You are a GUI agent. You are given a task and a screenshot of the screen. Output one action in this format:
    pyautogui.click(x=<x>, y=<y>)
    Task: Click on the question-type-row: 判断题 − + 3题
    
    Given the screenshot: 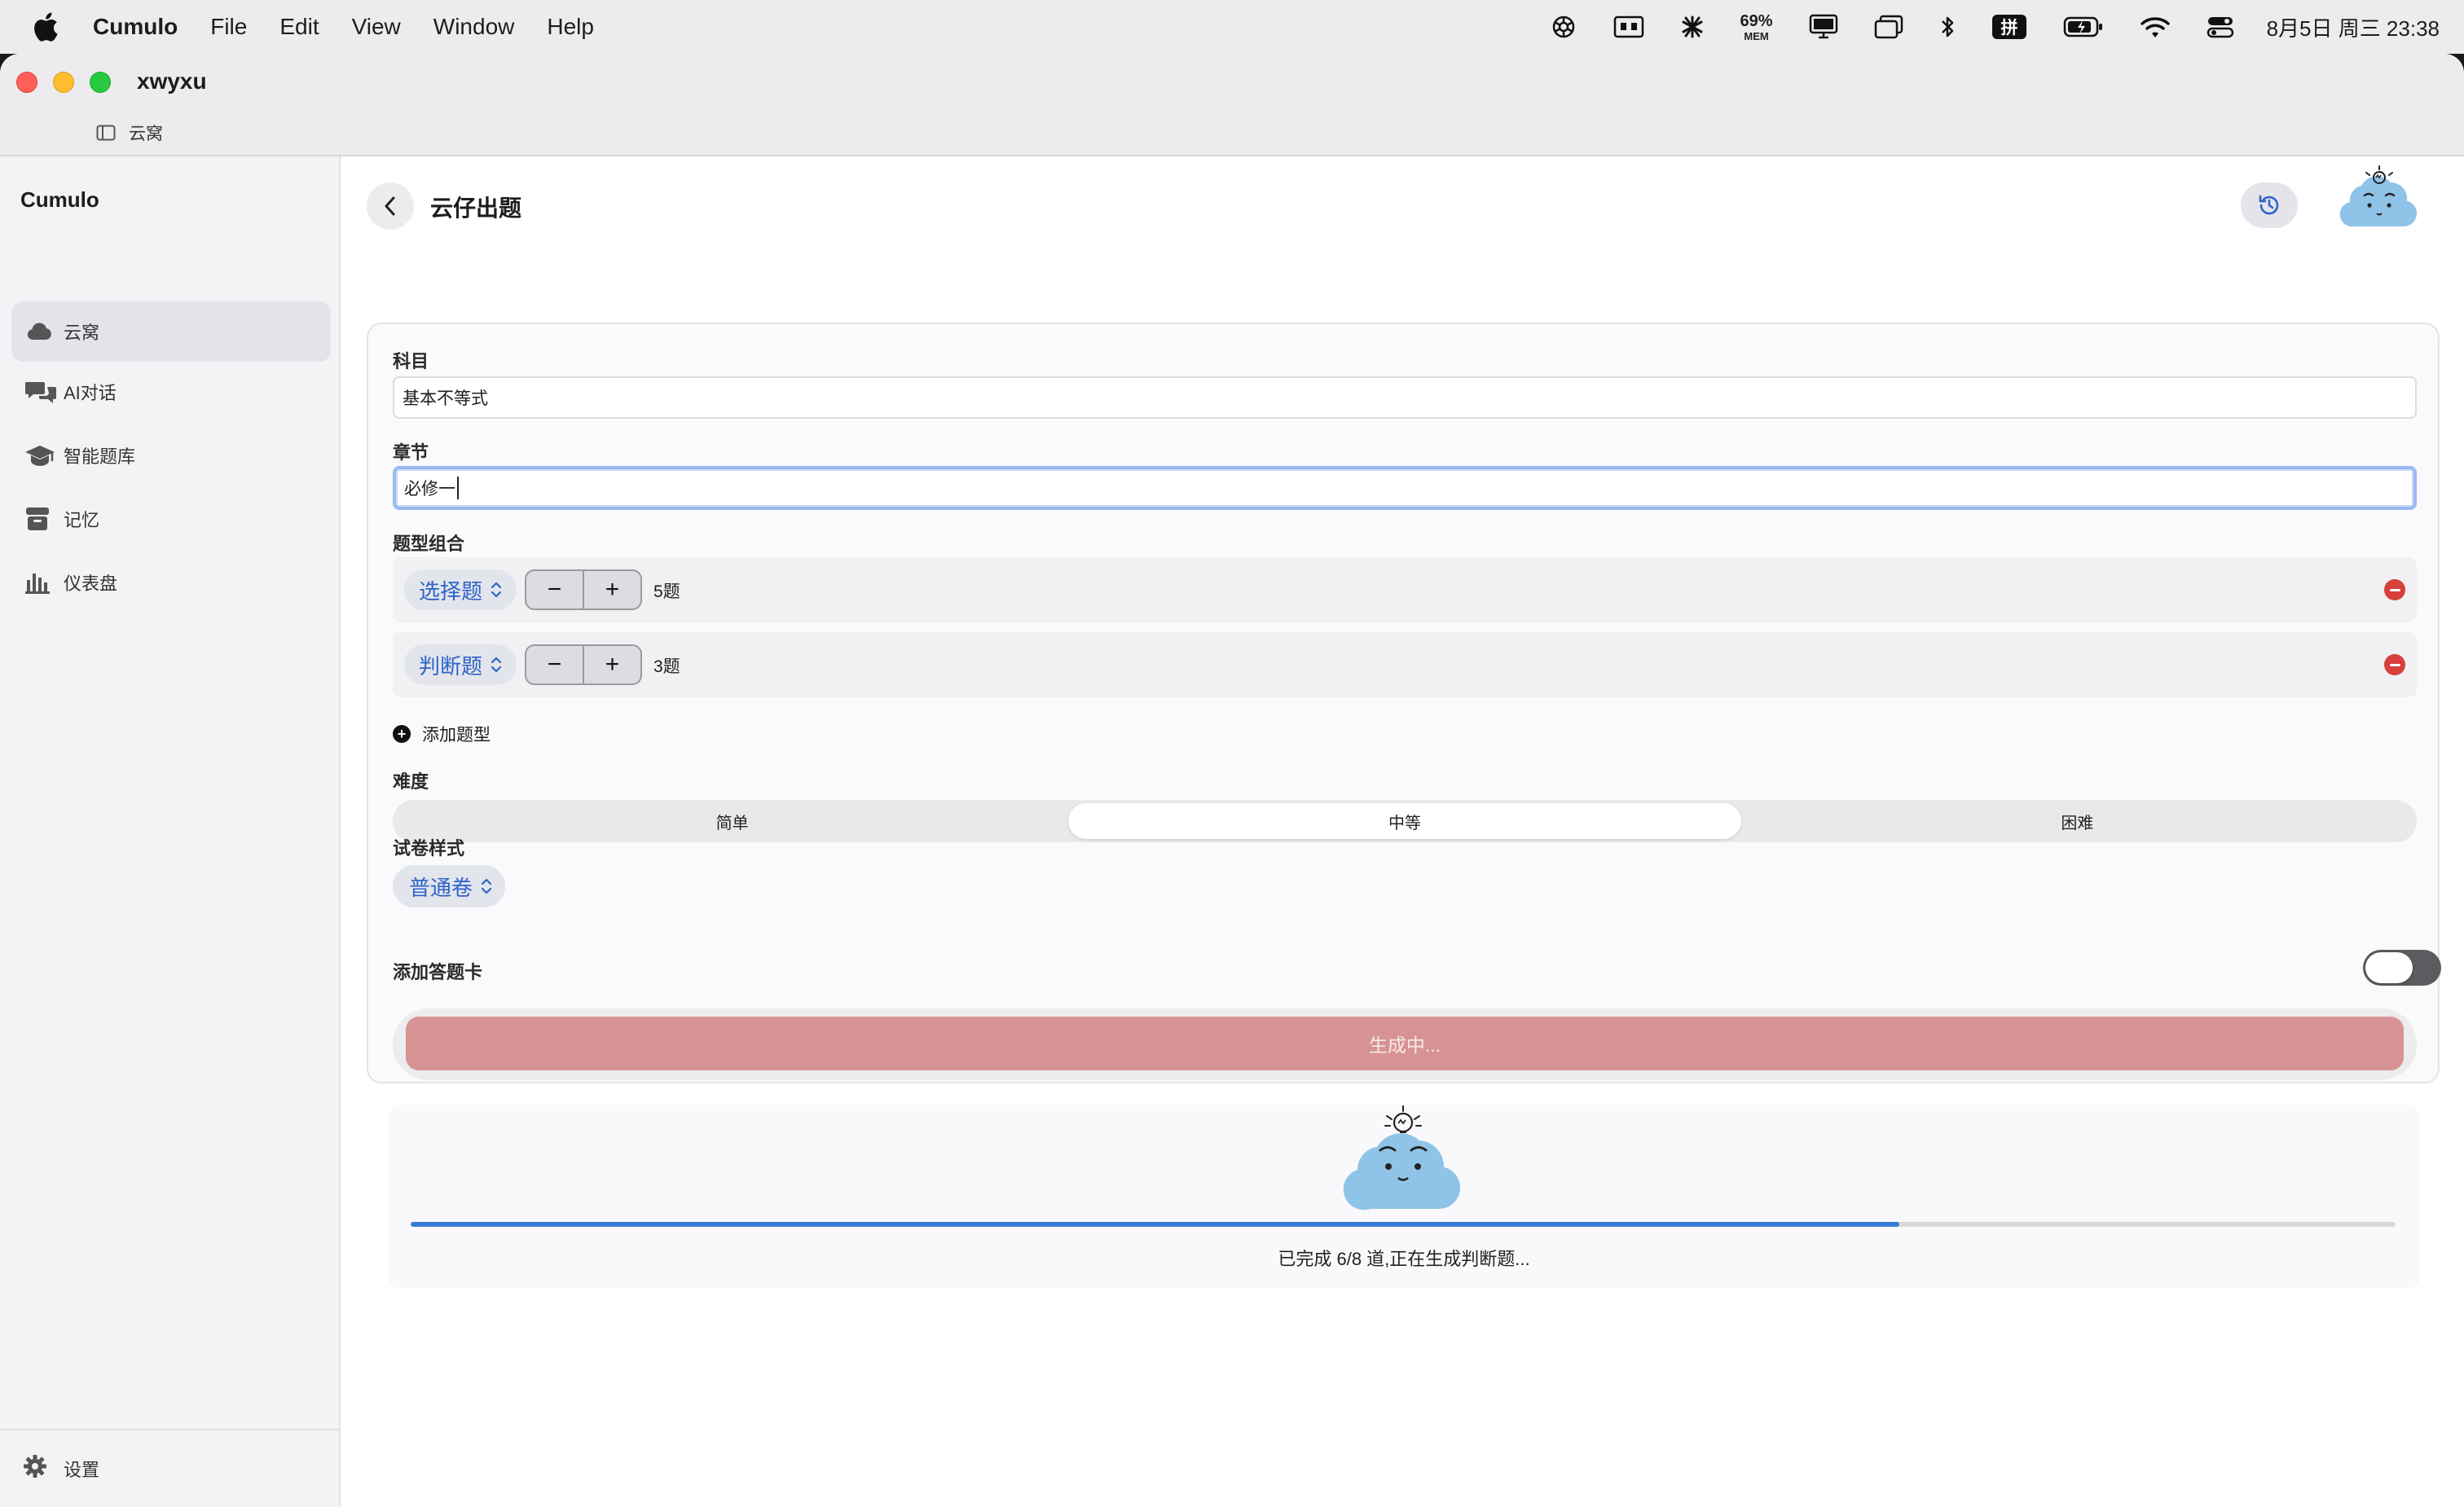 What is the action you would take?
    pyautogui.click(x=1405, y=664)
    